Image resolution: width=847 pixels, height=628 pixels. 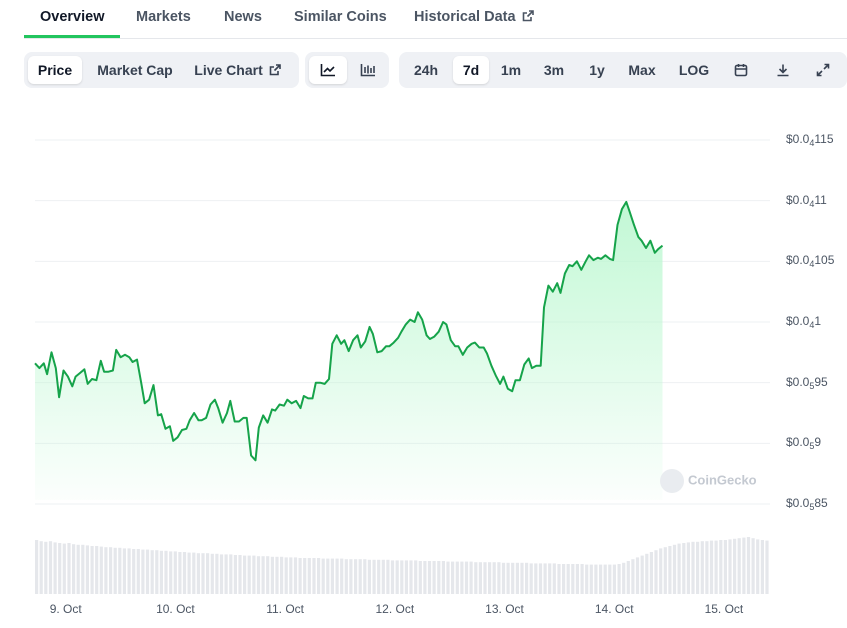 What do you see at coordinates (823, 70) in the screenshot?
I see `expand-button` at bounding box center [823, 70].